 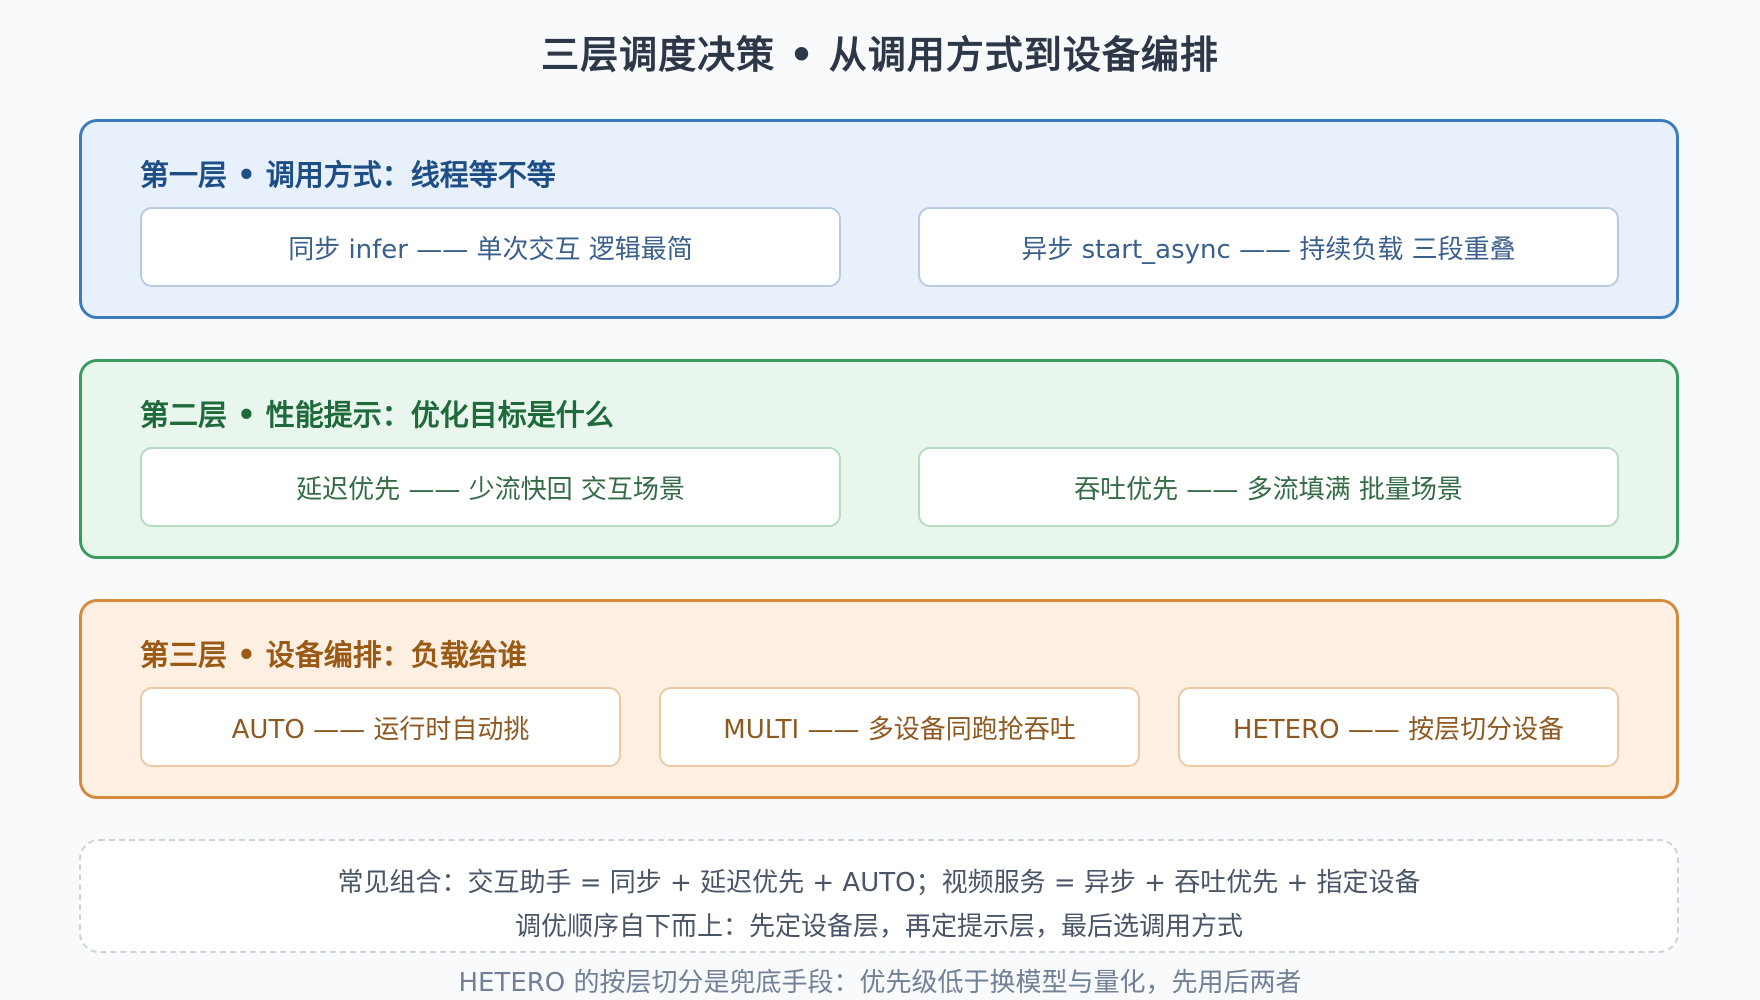 What do you see at coordinates (490, 487) in the screenshot?
I see `option-latency-first: 延迟优先 —— 少流快回 交互场景` at bounding box center [490, 487].